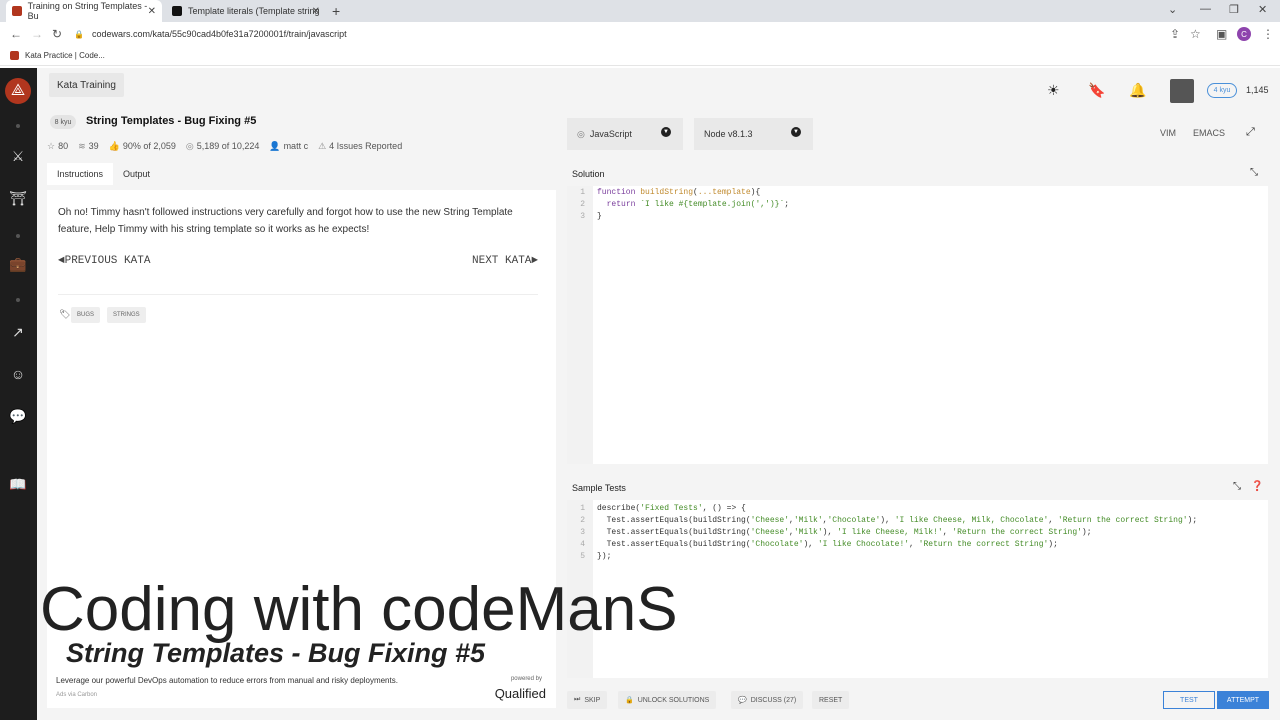 The width and height of the screenshot is (1280, 720). What do you see at coordinates (831, 700) in the screenshot?
I see `reset-button: RESET` at bounding box center [831, 700].